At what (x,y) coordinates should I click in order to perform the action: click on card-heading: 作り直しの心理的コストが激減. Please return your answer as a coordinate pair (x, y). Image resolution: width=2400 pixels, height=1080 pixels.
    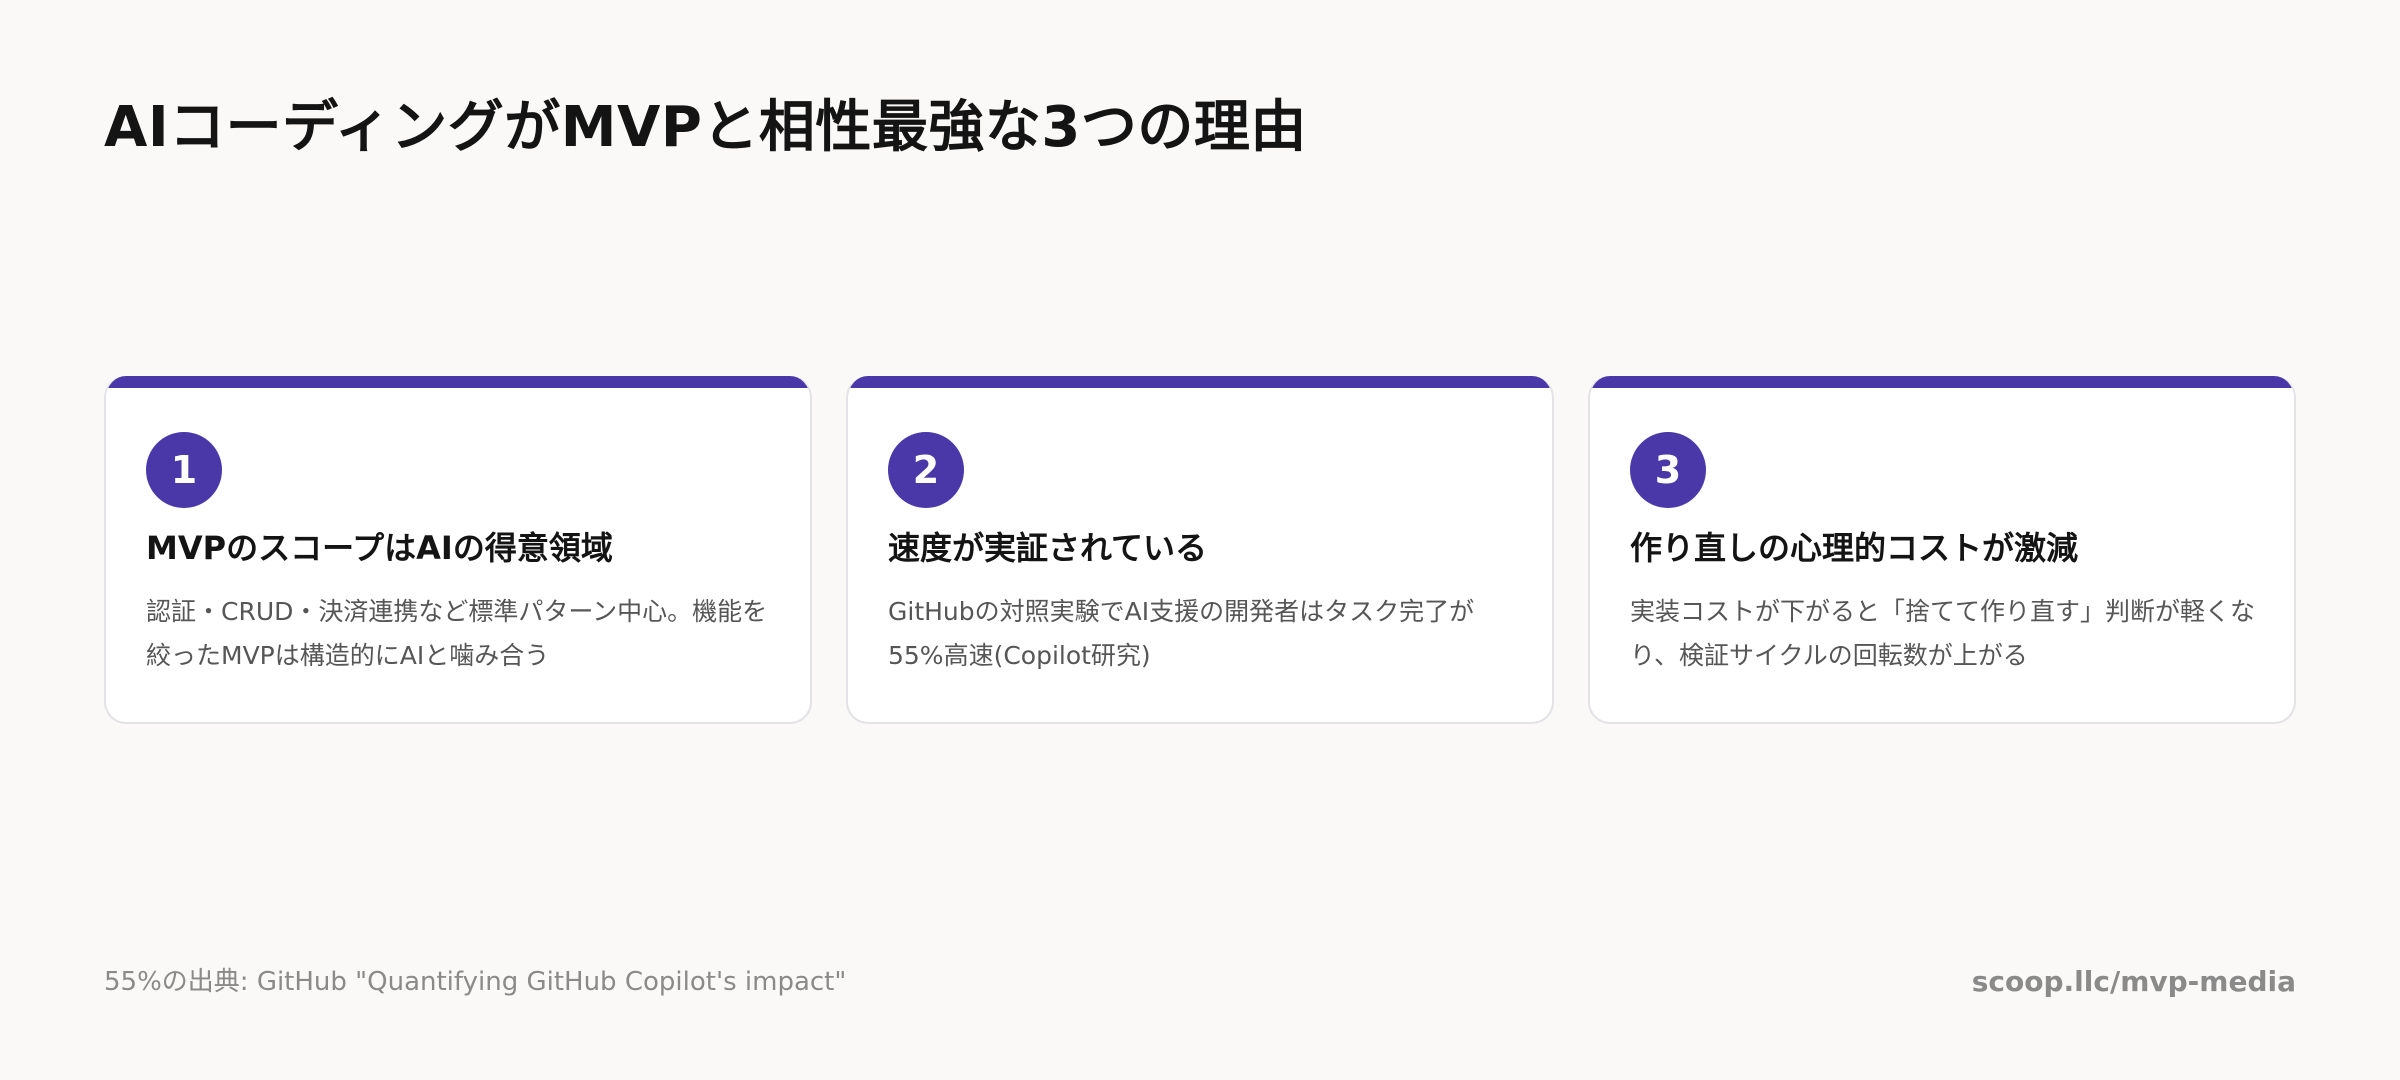
    Looking at the image, I should click on (1854, 548).